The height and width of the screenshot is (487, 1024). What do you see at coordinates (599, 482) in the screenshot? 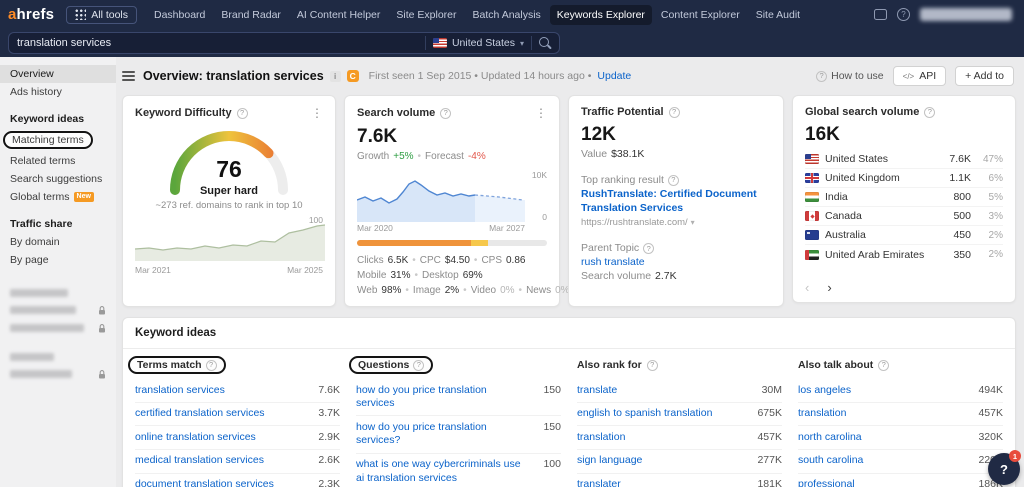
I see `keyword-link: translater` at bounding box center [599, 482].